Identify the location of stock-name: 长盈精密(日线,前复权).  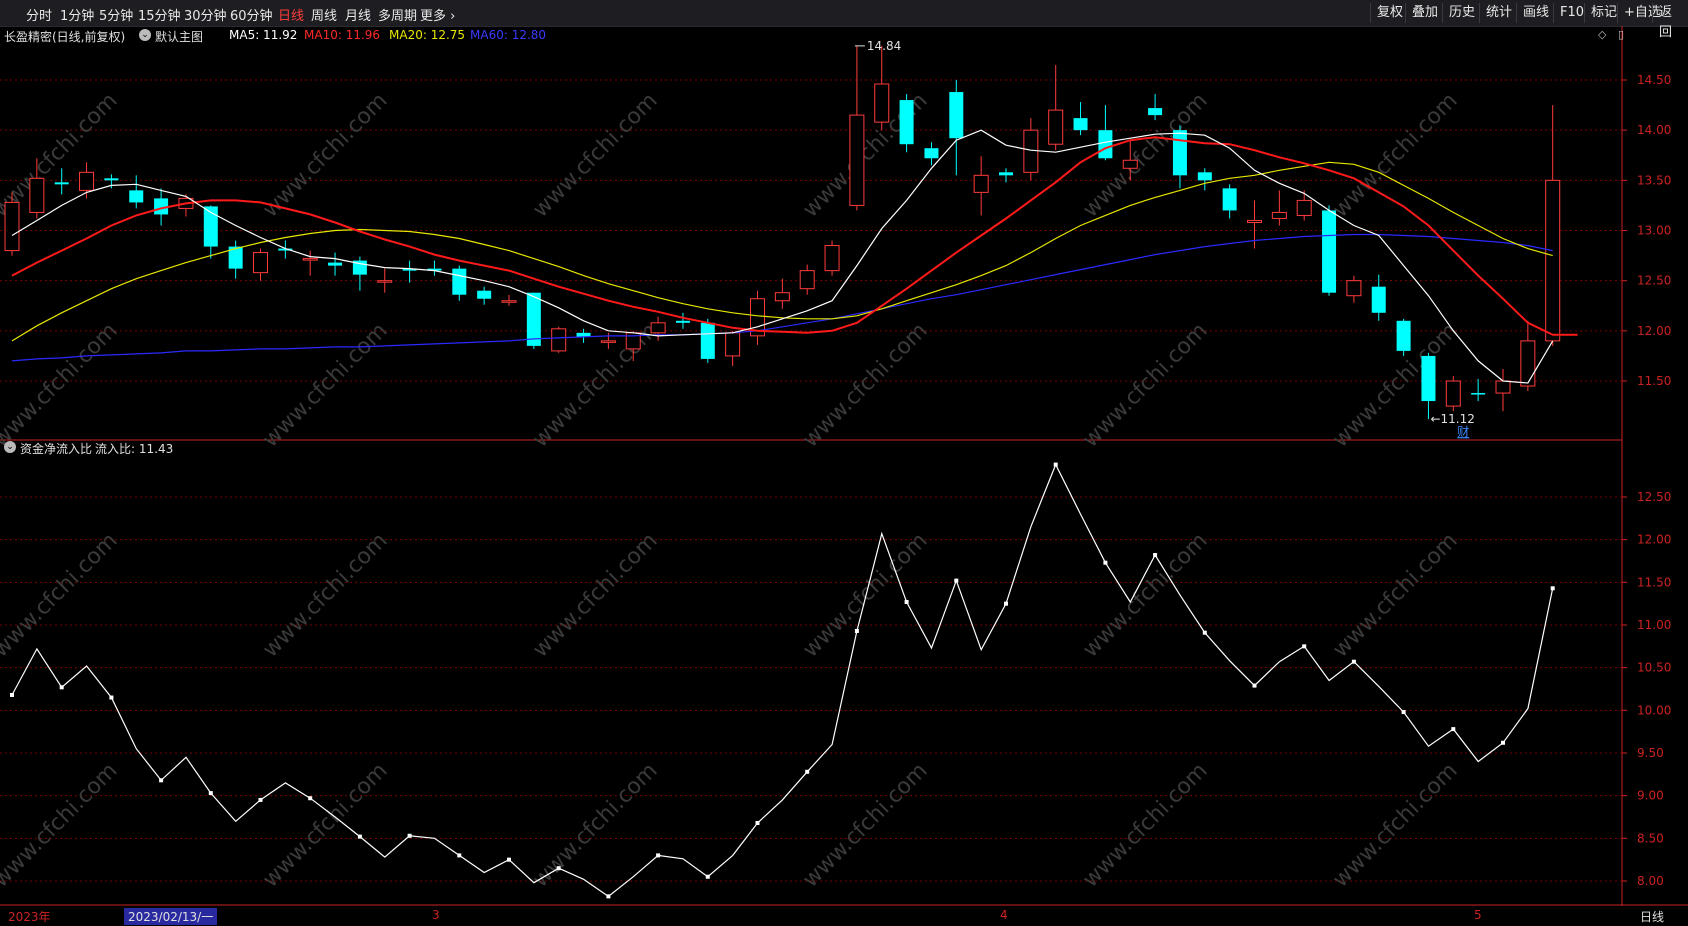
(64, 36).